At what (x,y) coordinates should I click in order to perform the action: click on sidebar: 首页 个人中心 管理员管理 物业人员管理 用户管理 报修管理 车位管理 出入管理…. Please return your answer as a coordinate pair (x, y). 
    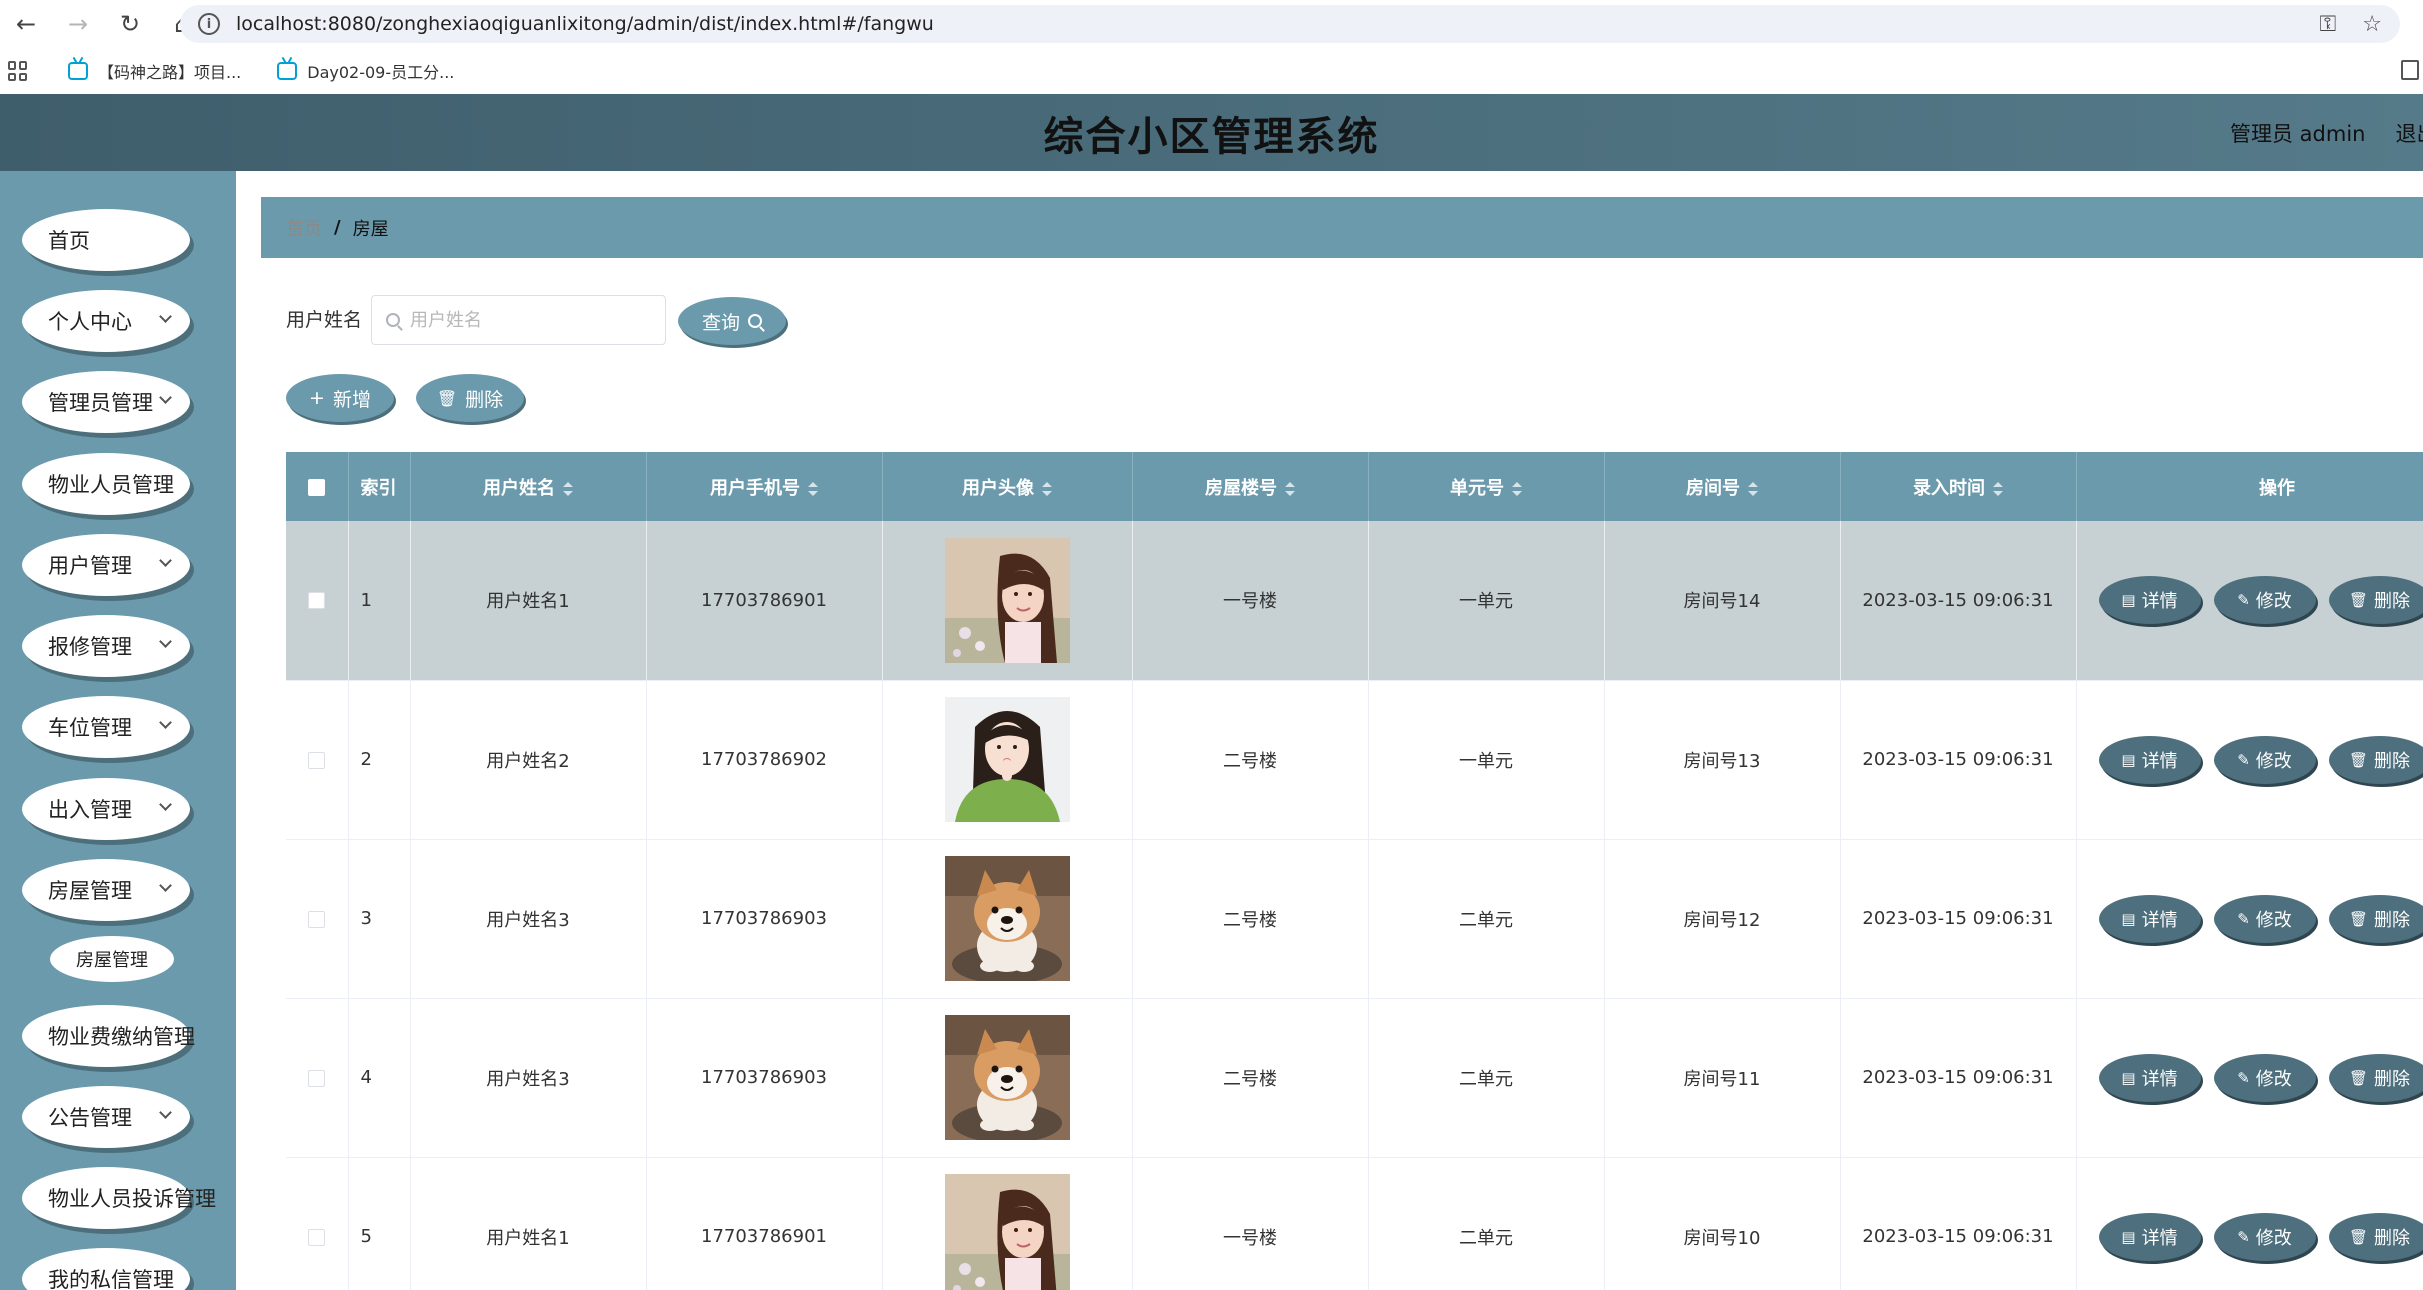
    Looking at the image, I should click on (118, 730).